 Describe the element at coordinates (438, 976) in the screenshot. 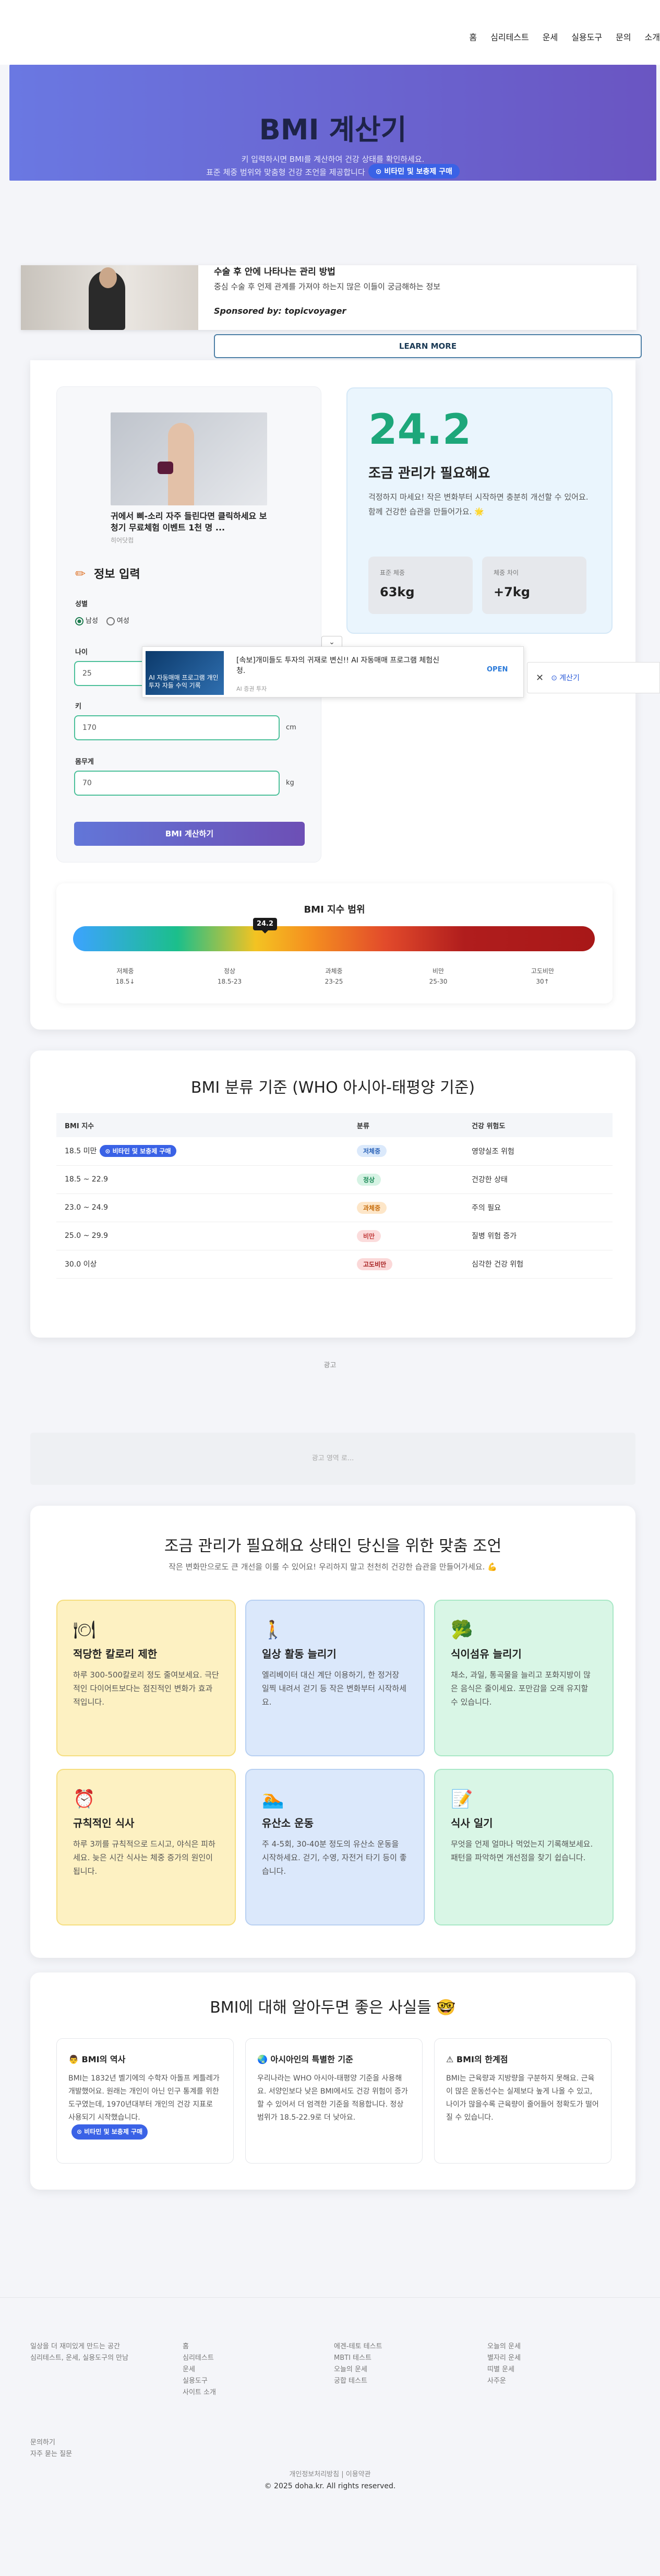

I see `range-label-obese: 비만 25-30` at that location.